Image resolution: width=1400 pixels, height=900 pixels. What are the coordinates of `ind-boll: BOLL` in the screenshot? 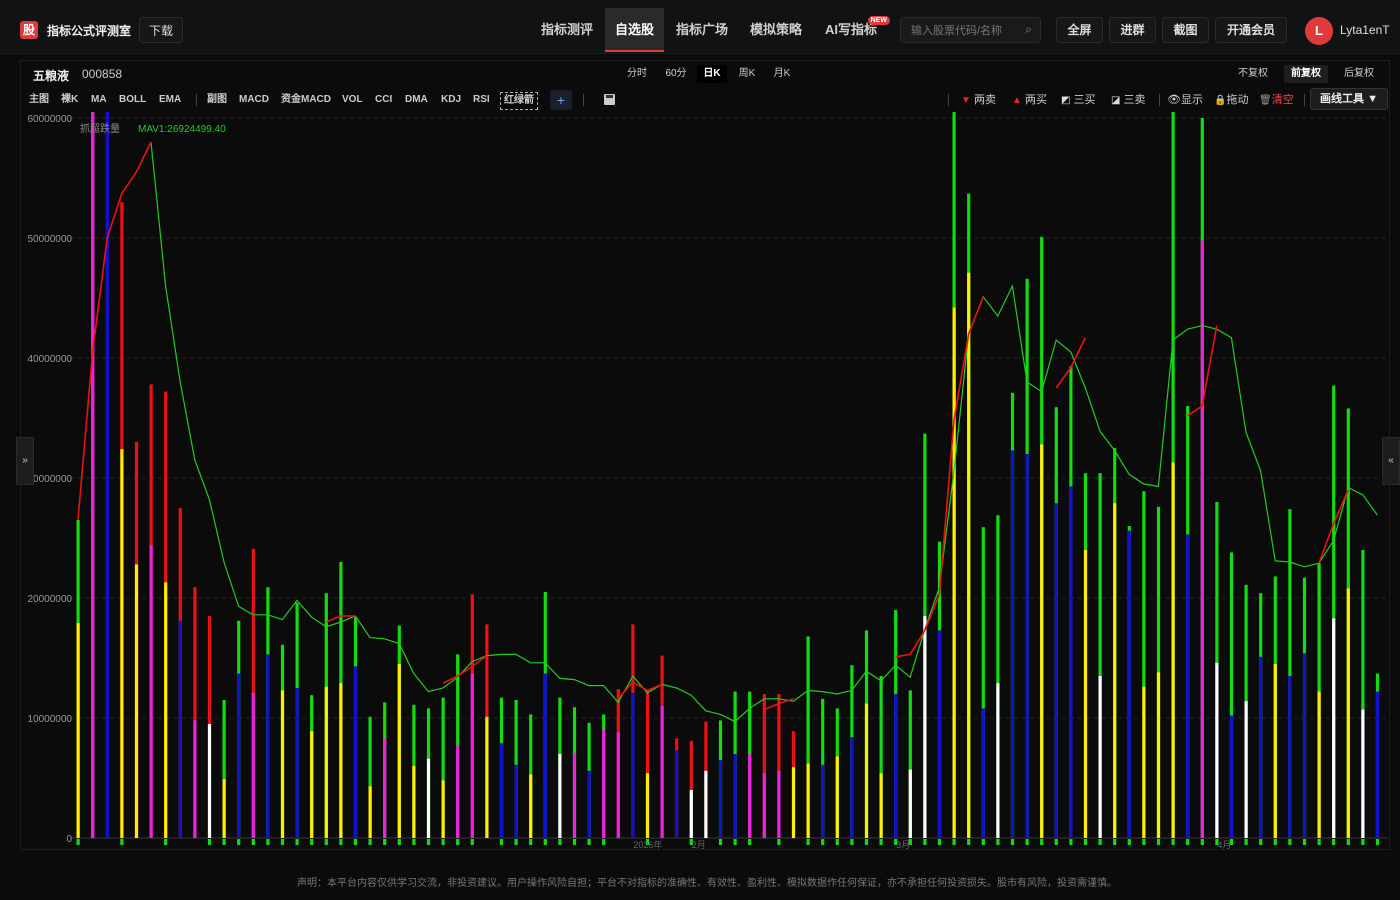 It's located at (132, 100).